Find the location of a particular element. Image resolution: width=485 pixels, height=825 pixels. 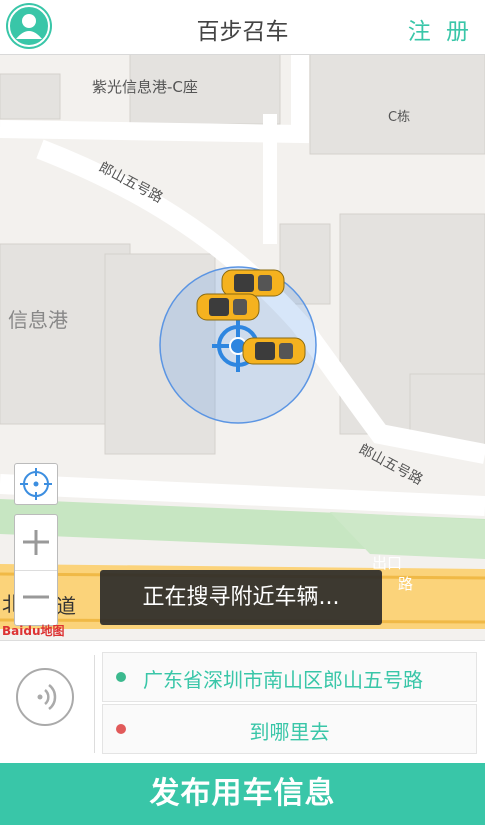

road-label: 道 is located at coordinates (66, 606).